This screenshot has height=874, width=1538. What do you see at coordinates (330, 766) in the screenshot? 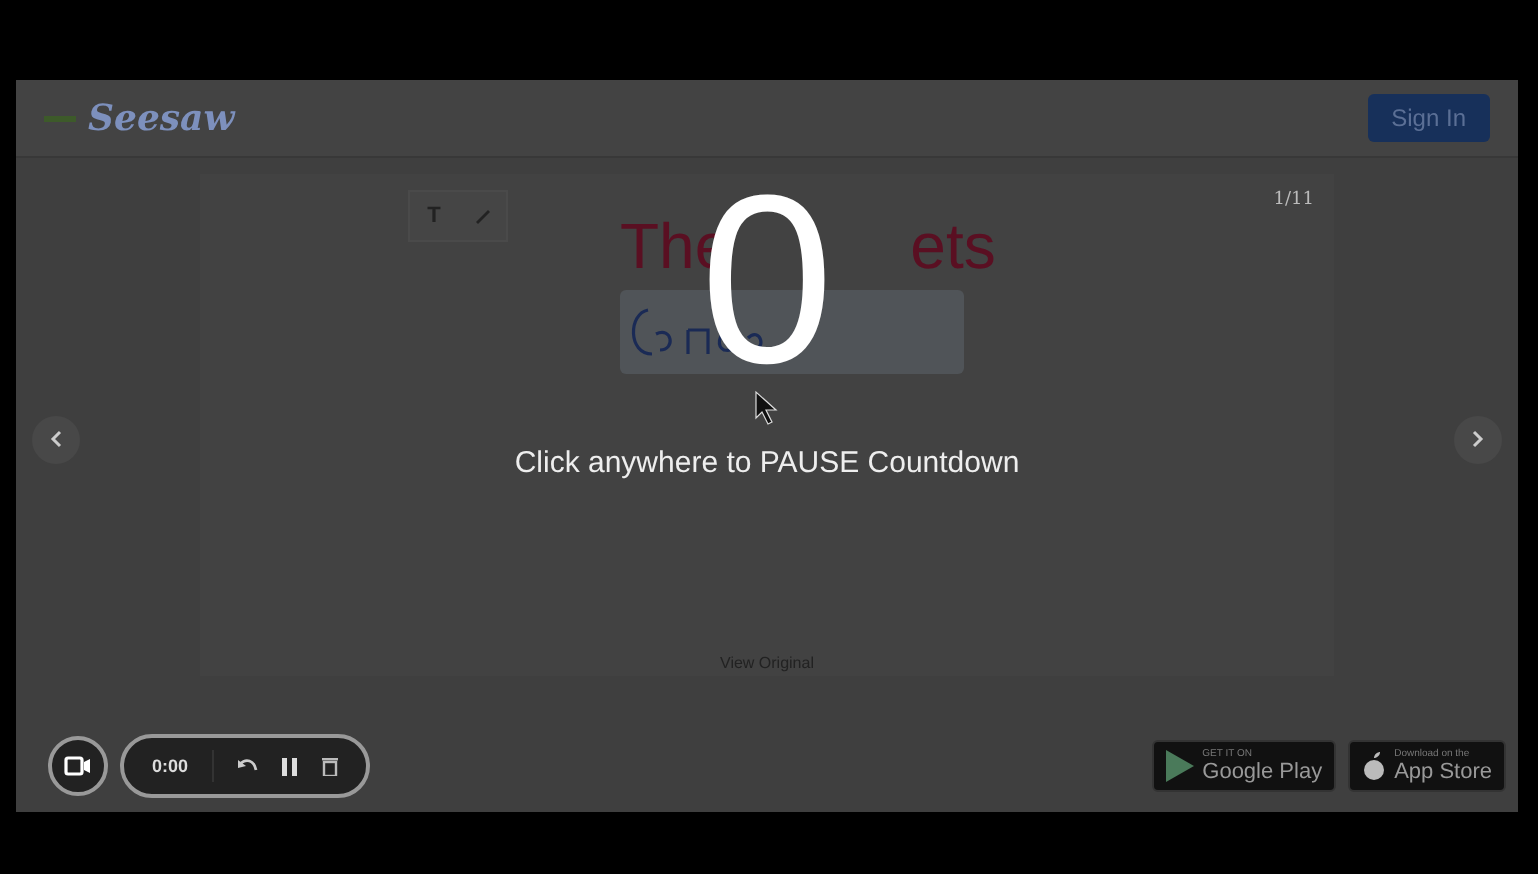
I see `trash-icon` at bounding box center [330, 766].